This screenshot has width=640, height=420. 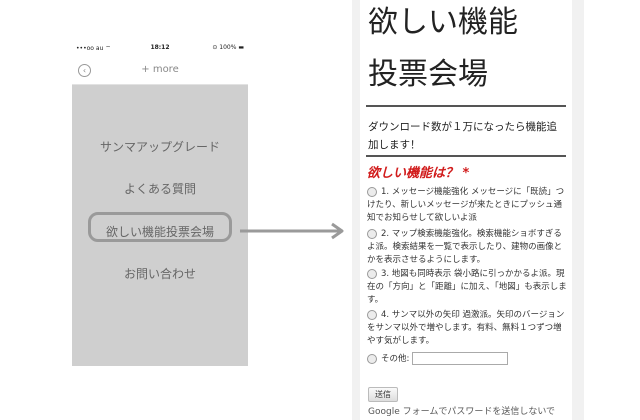 I want to click on other-text-input, so click(x=460, y=358).